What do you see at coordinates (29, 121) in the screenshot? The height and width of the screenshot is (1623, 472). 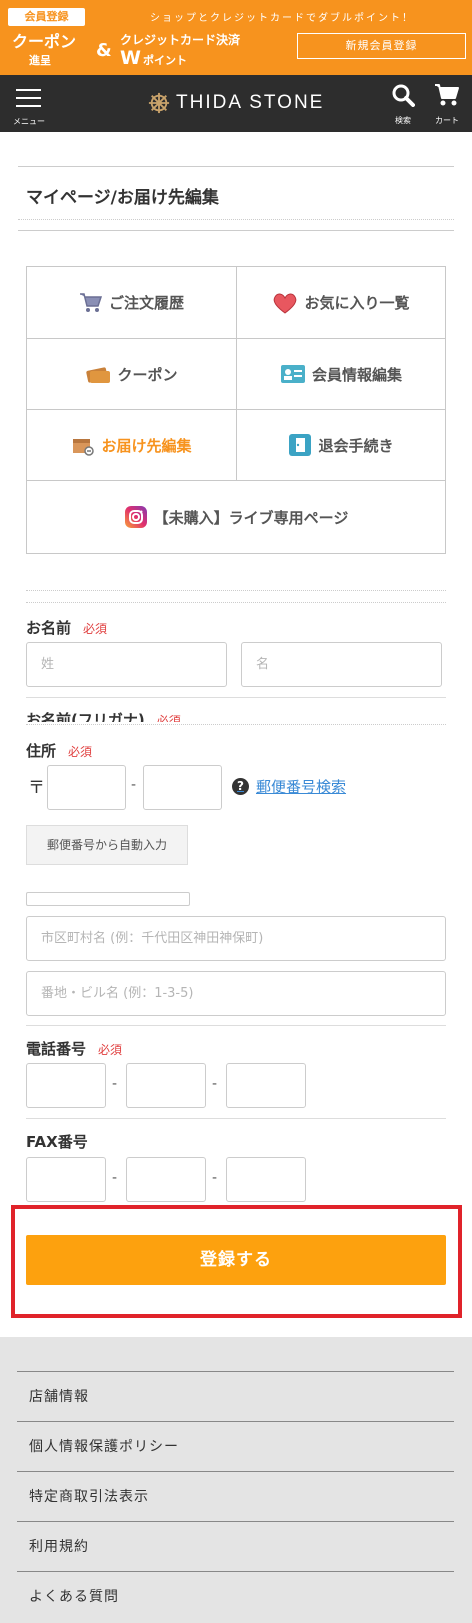 I see `menu-label: メニュー` at bounding box center [29, 121].